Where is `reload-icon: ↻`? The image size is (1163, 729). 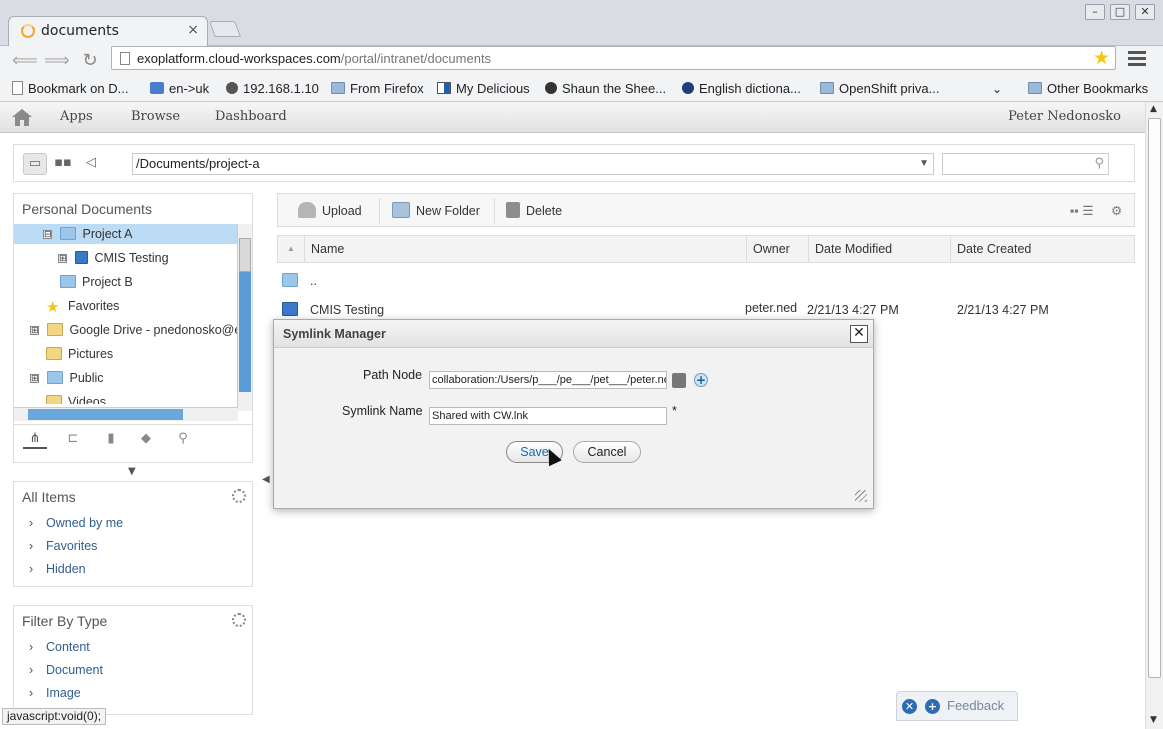 reload-icon: ↻ is located at coordinates (90, 61).